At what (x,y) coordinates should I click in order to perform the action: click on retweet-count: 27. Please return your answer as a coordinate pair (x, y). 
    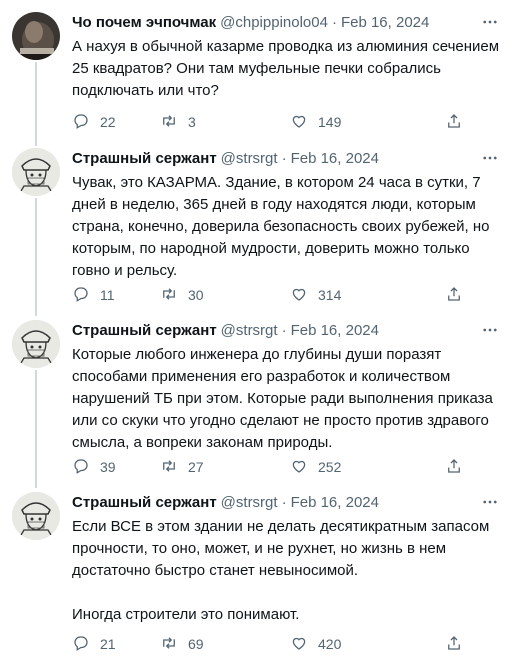
    Looking at the image, I should click on (196, 467).